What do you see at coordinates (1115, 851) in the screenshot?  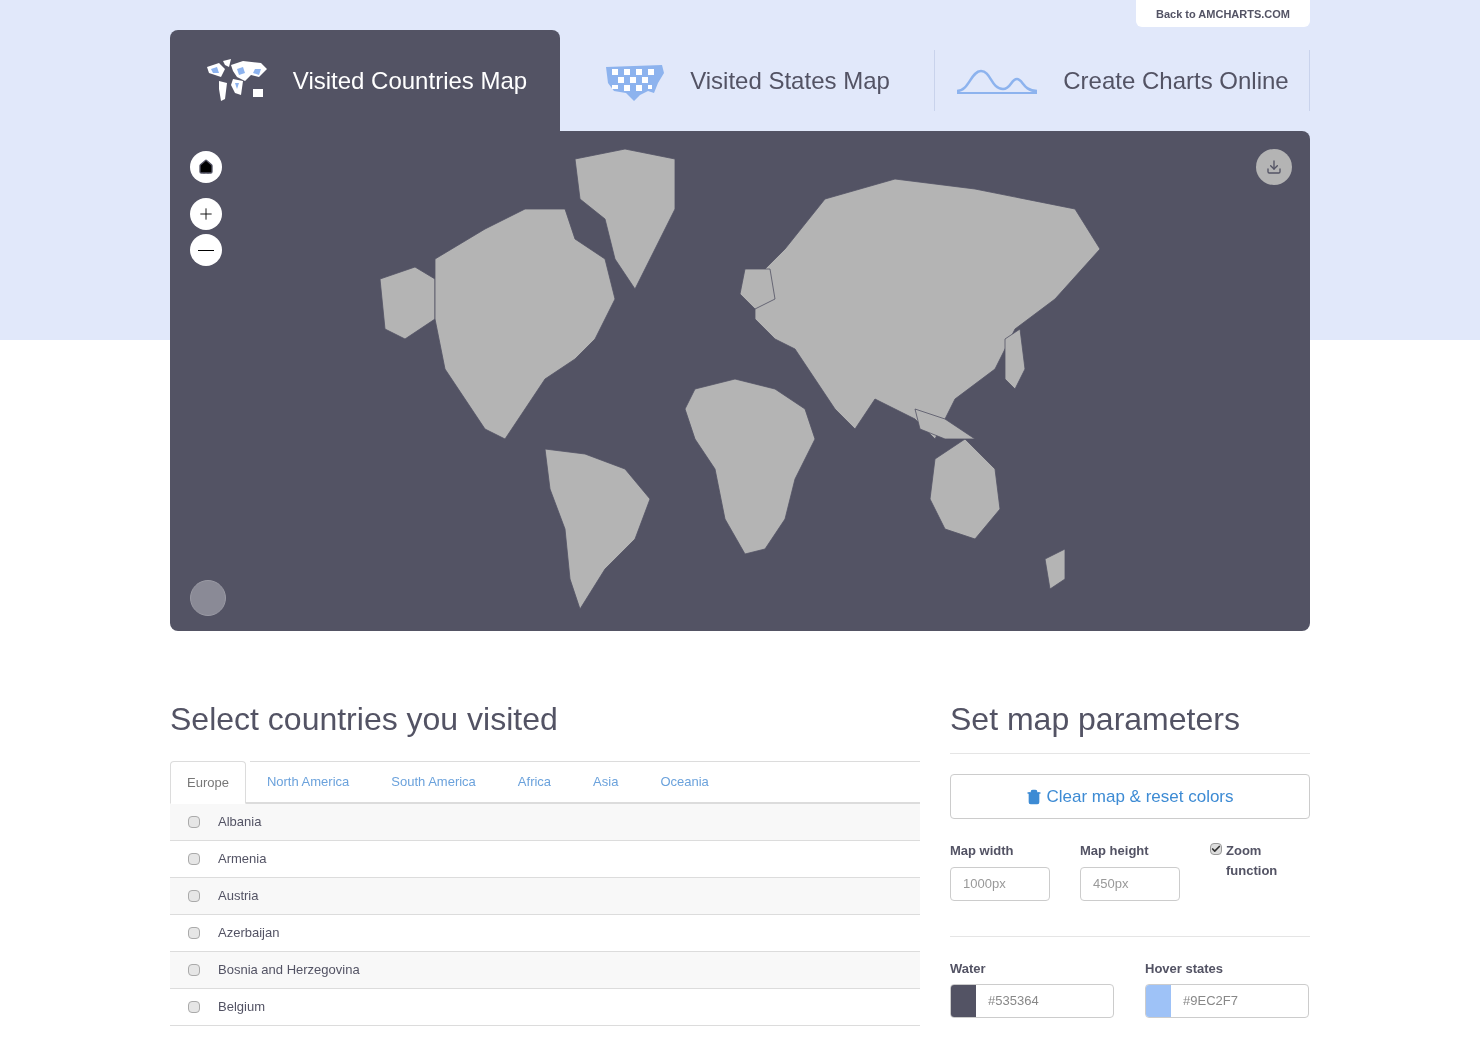 I see `field-label: Map height` at bounding box center [1115, 851].